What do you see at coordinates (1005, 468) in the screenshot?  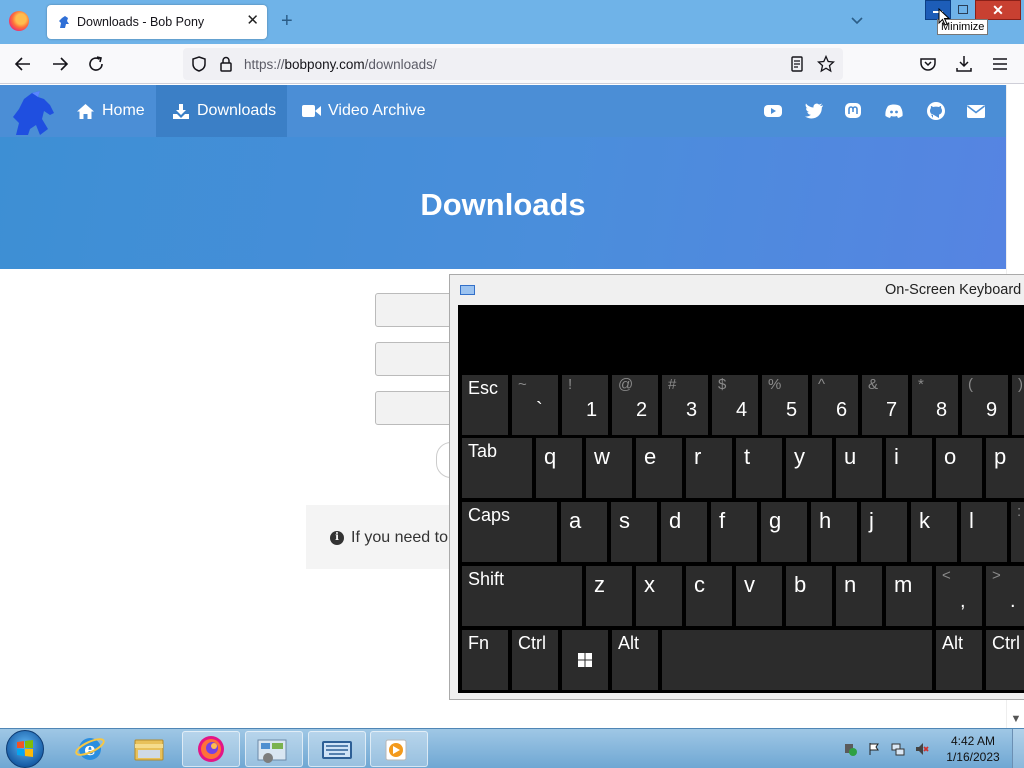 I see `osk-key-osk-row-1-key-10: p` at bounding box center [1005, 468].